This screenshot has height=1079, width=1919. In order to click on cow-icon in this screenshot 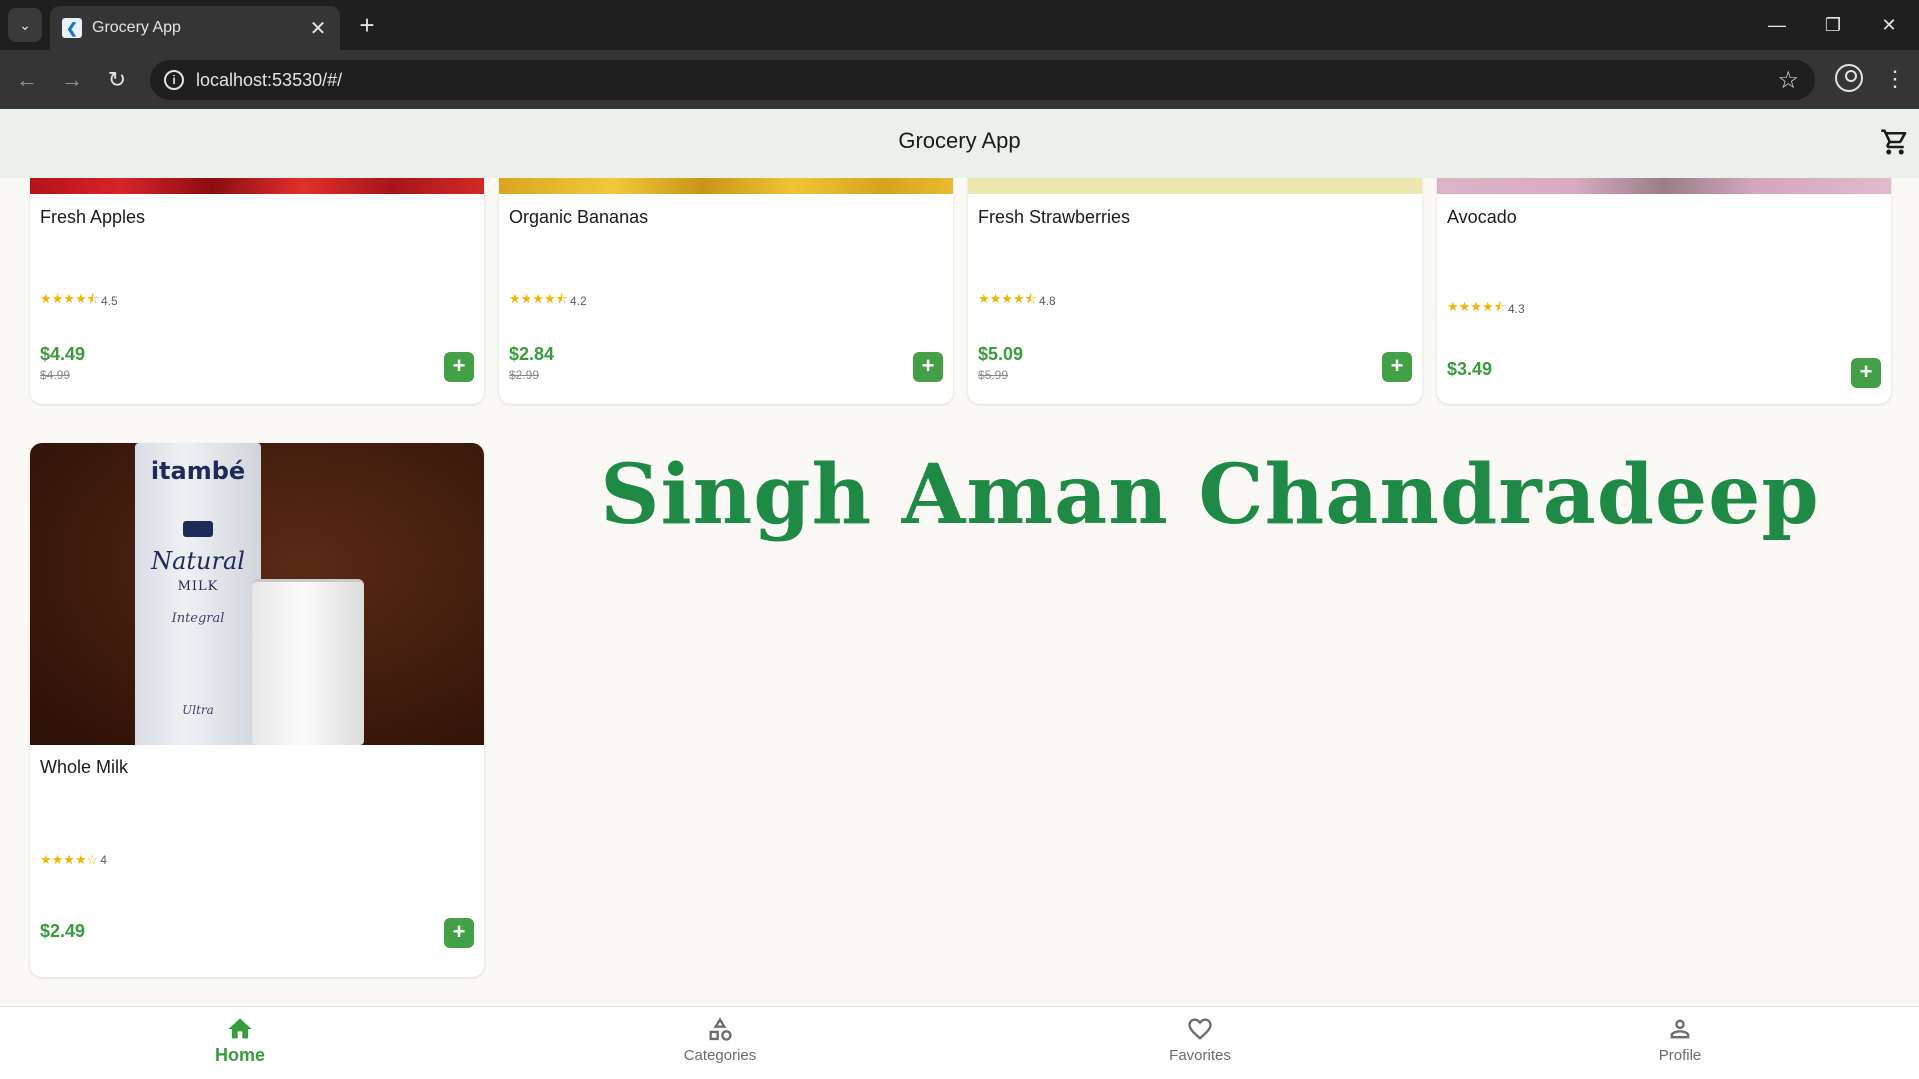, I will do `click(198, 529)`.